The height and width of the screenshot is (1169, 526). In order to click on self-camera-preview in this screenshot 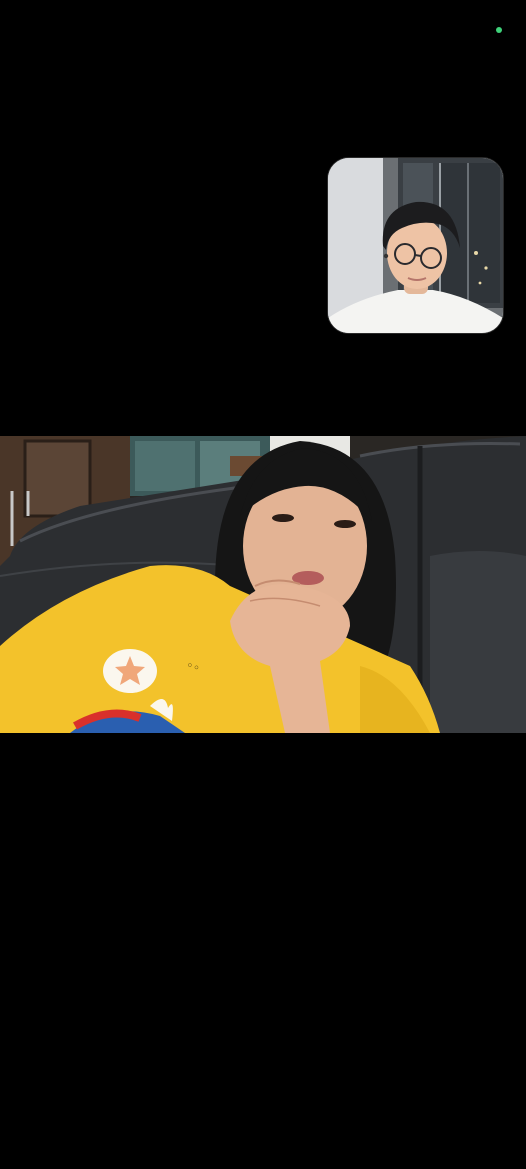, I will do `click(415, 245)`.